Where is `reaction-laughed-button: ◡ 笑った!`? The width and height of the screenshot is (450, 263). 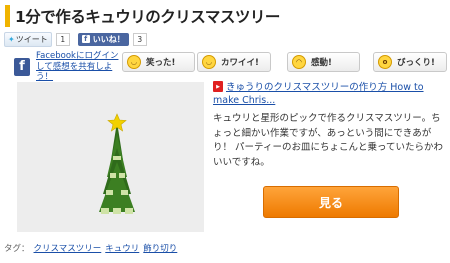
reaction-laughed-button: ◡ 笑った! is located at coordinates (158, 62).